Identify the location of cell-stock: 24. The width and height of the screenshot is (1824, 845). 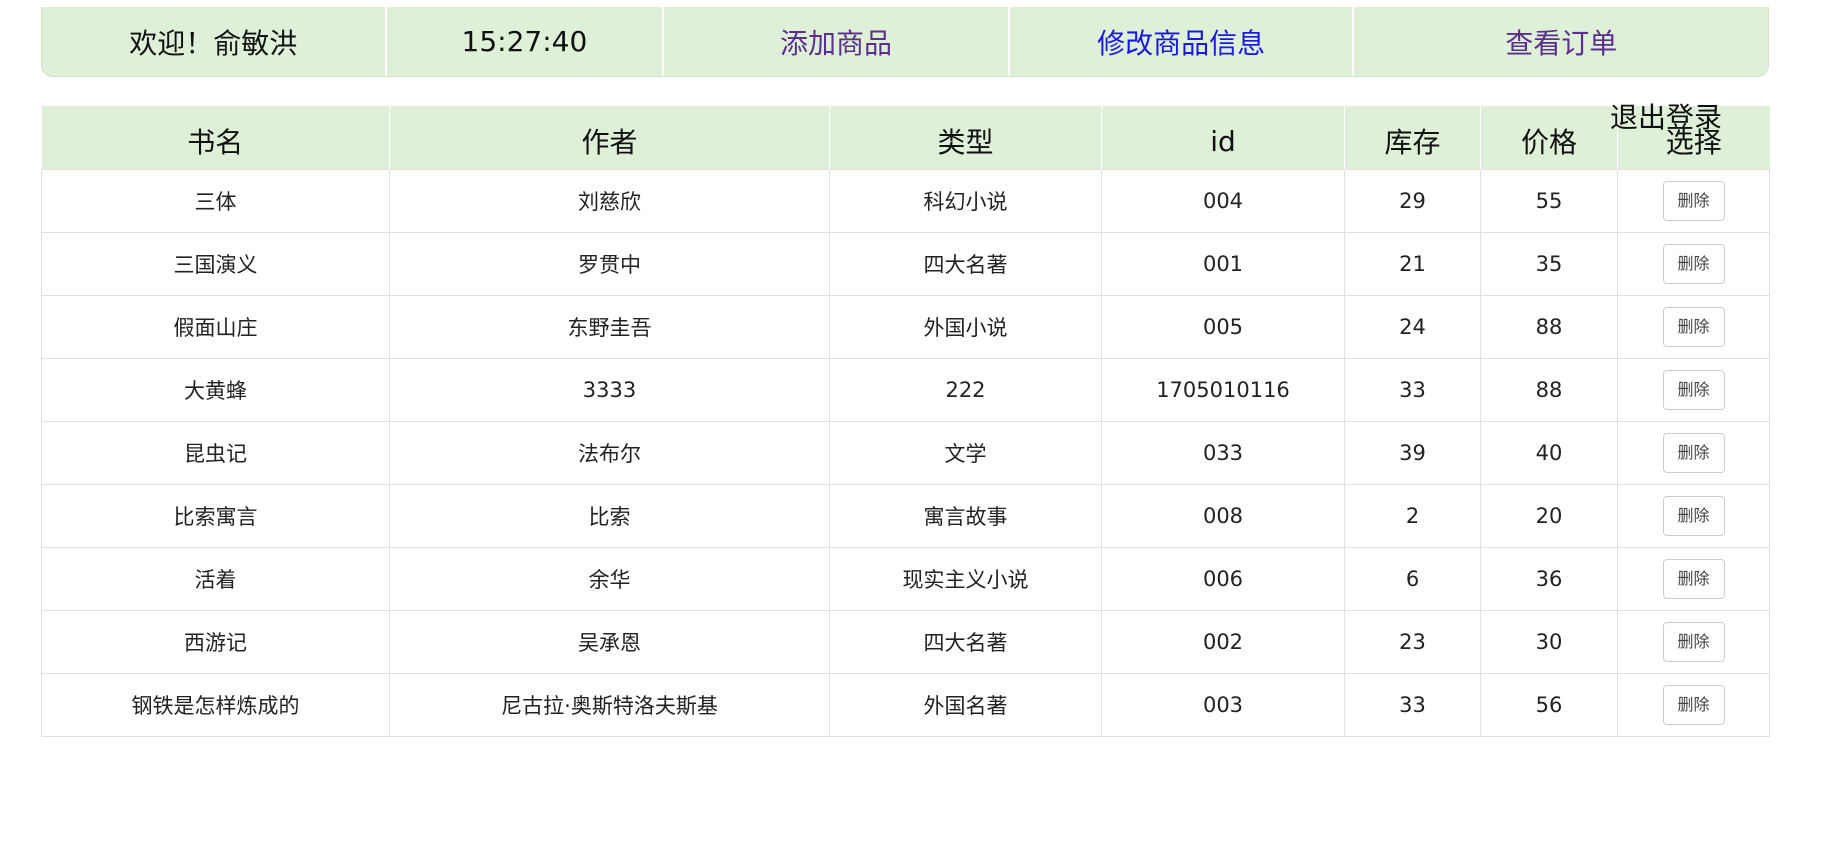
(1412, 326).